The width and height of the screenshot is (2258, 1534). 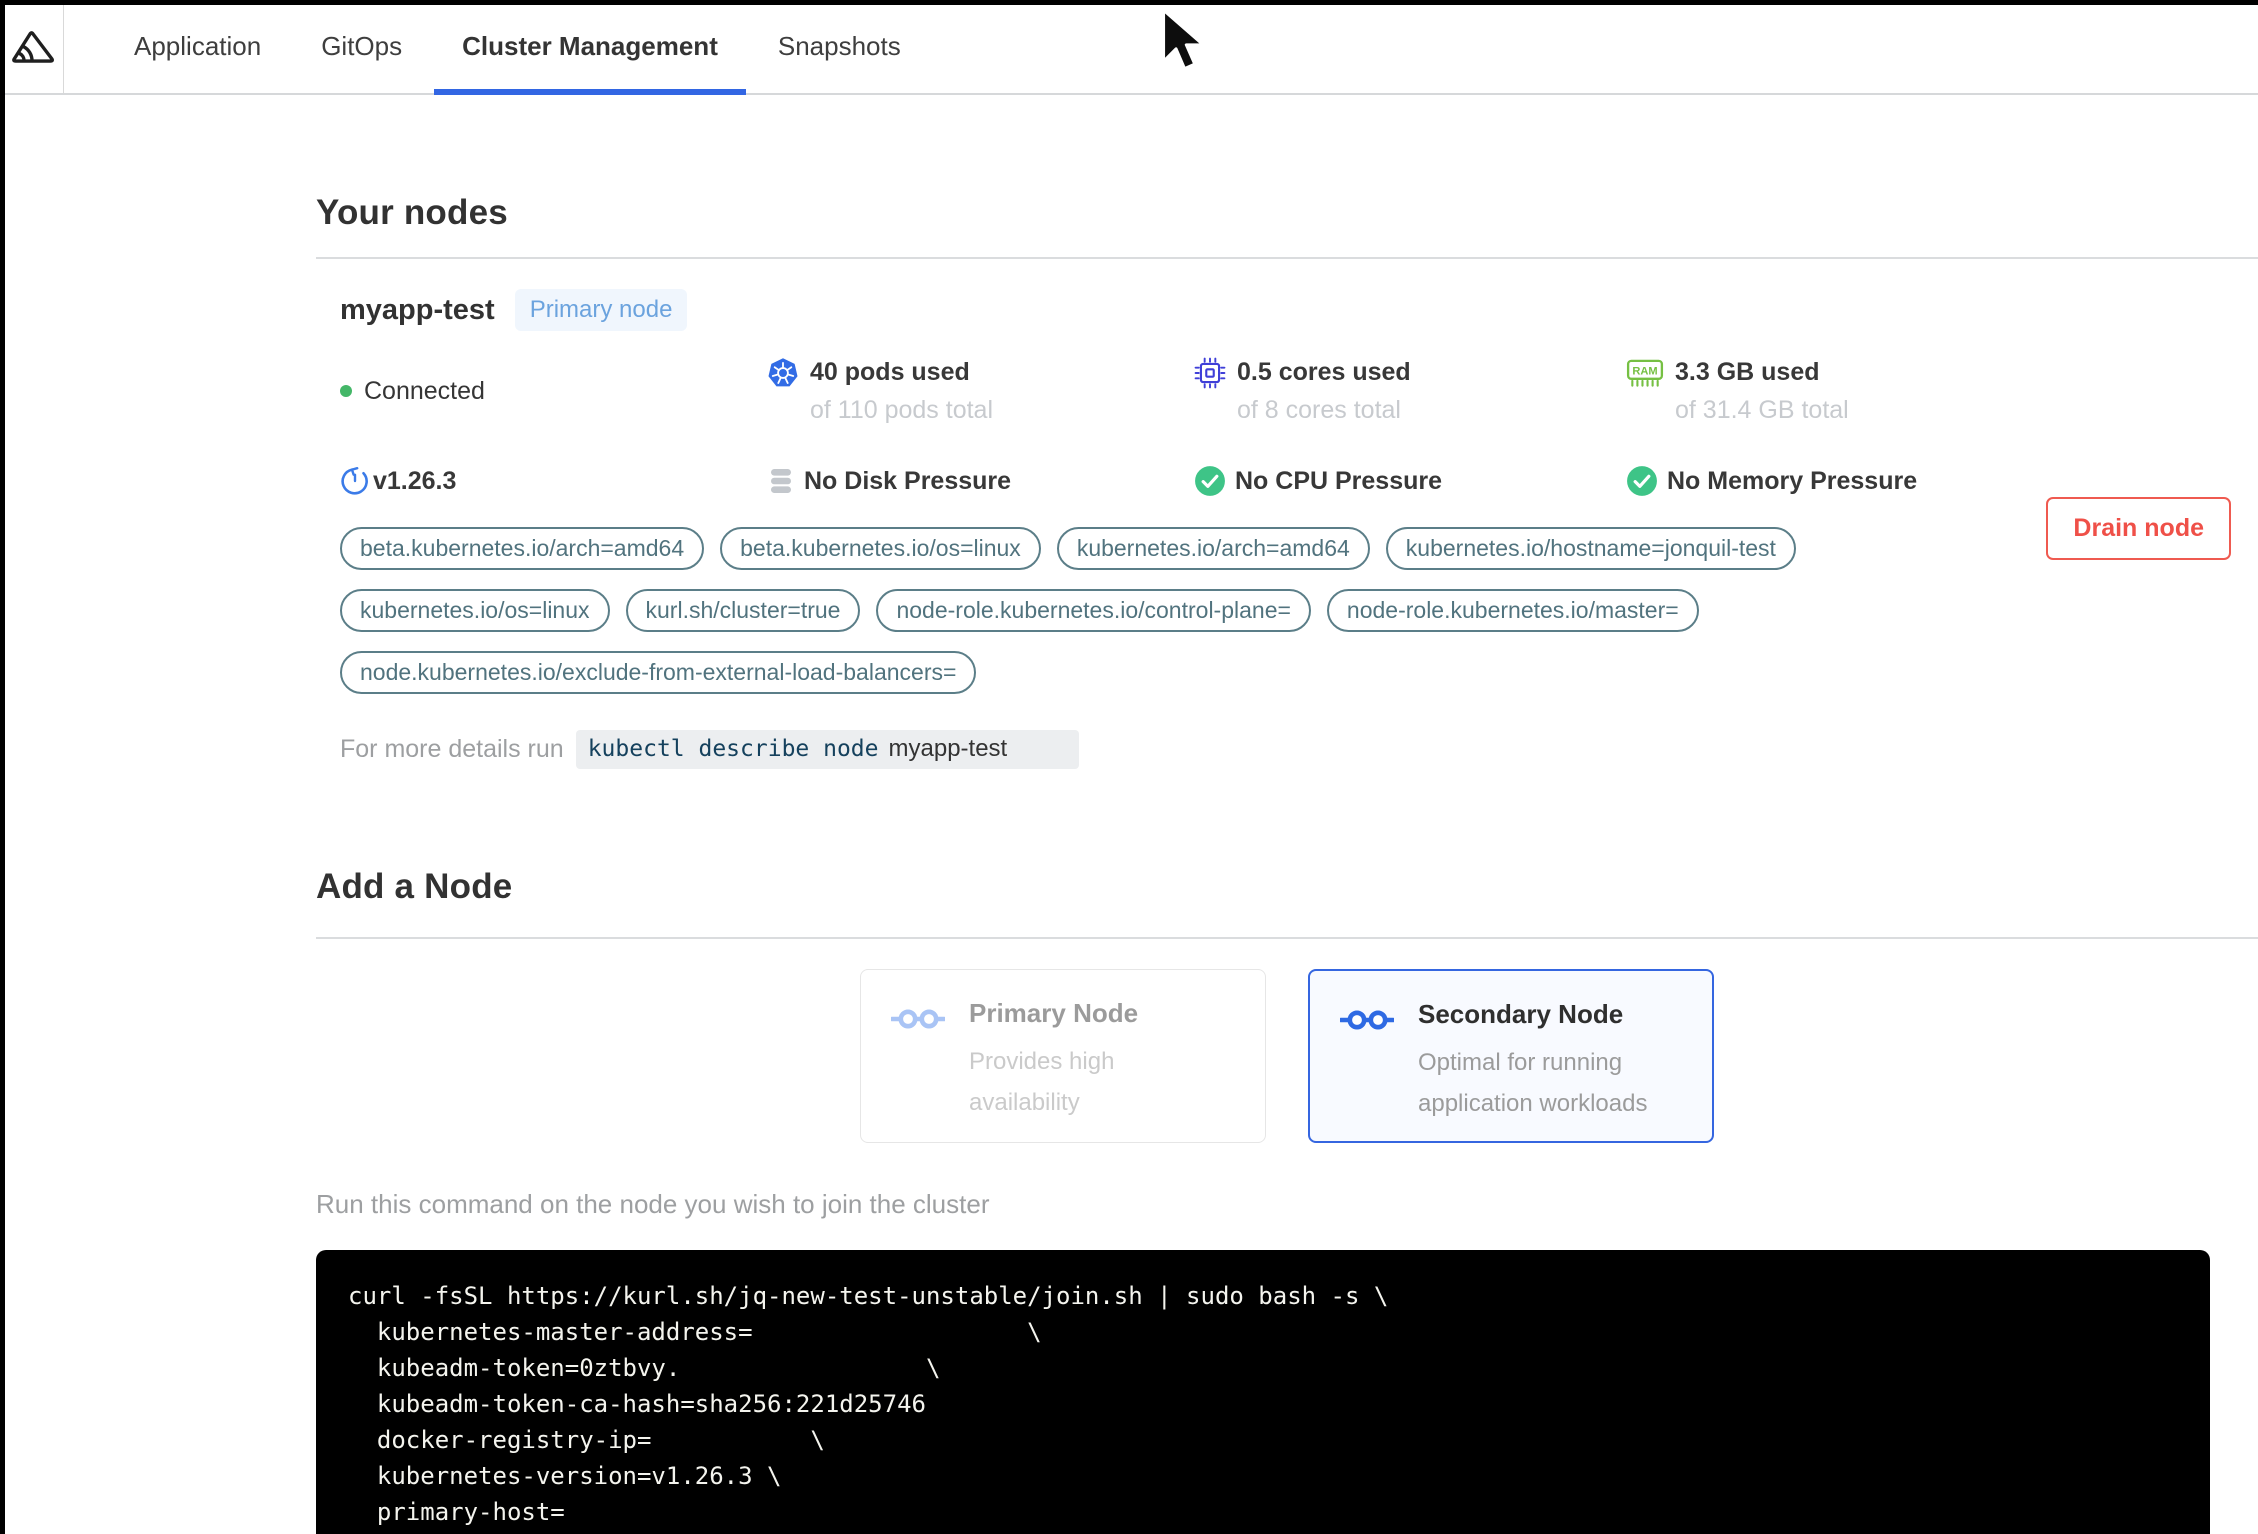 What do you see at coordinates (743, 610) in the screenshot?
I see `node-label-pill: kurl.sh/cluster=true` at bounding box center [743, 610].